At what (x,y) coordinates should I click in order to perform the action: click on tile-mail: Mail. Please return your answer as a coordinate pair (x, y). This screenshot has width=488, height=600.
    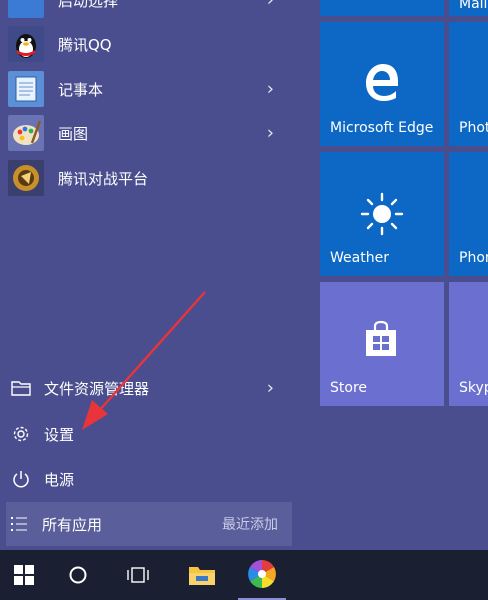
    Looking at the image, I should click on (468, 8).